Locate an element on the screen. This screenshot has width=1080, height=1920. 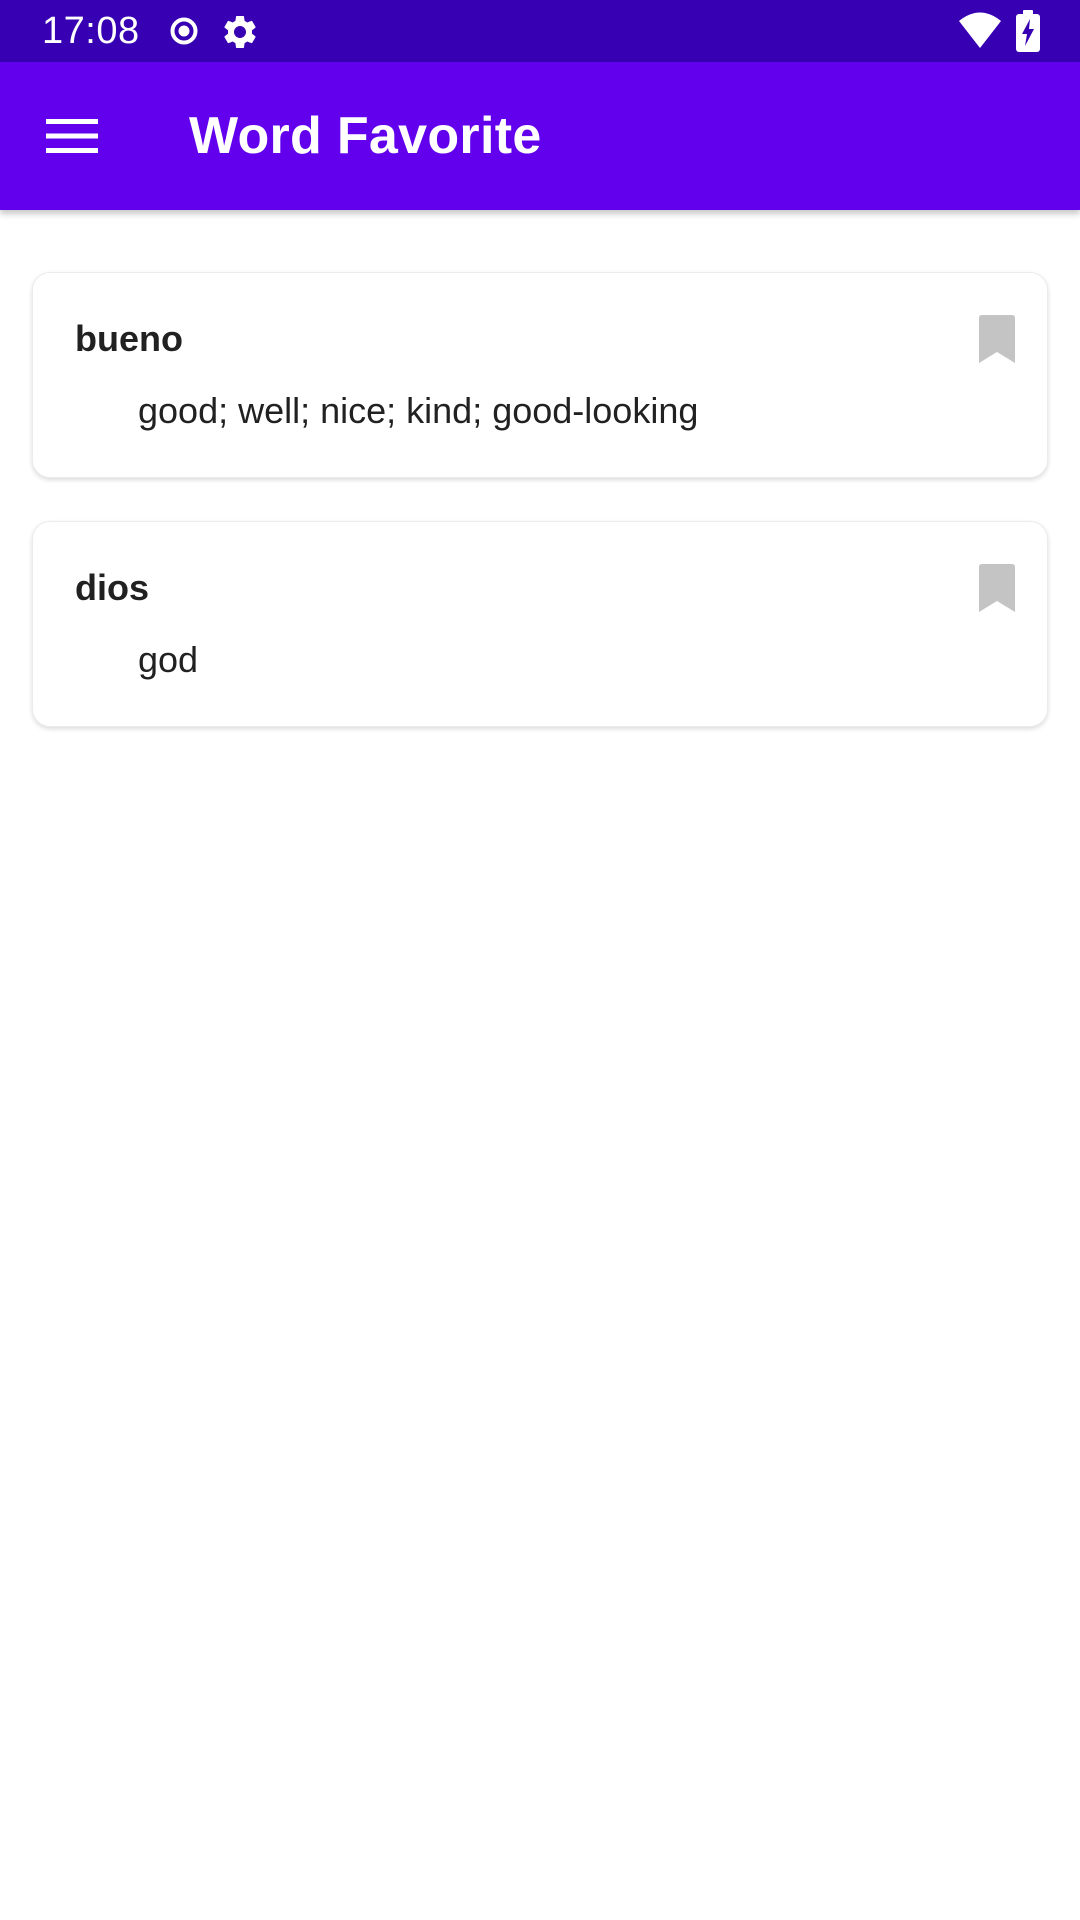
word-card: dios god is located at coordinates (540, 624).